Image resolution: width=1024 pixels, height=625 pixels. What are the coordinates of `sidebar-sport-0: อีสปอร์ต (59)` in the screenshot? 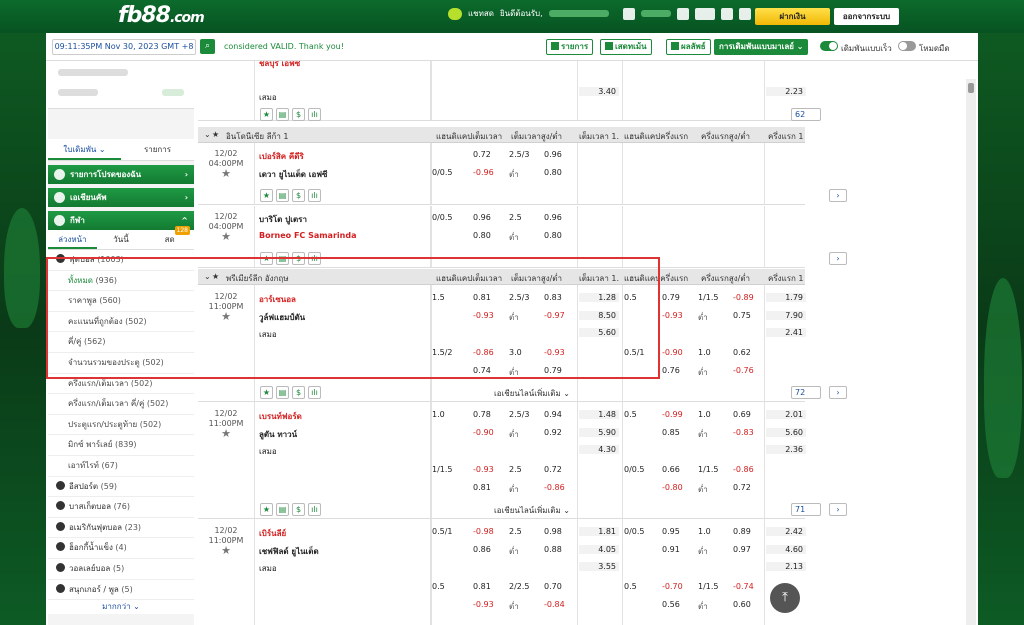 It's located at (121, 487).